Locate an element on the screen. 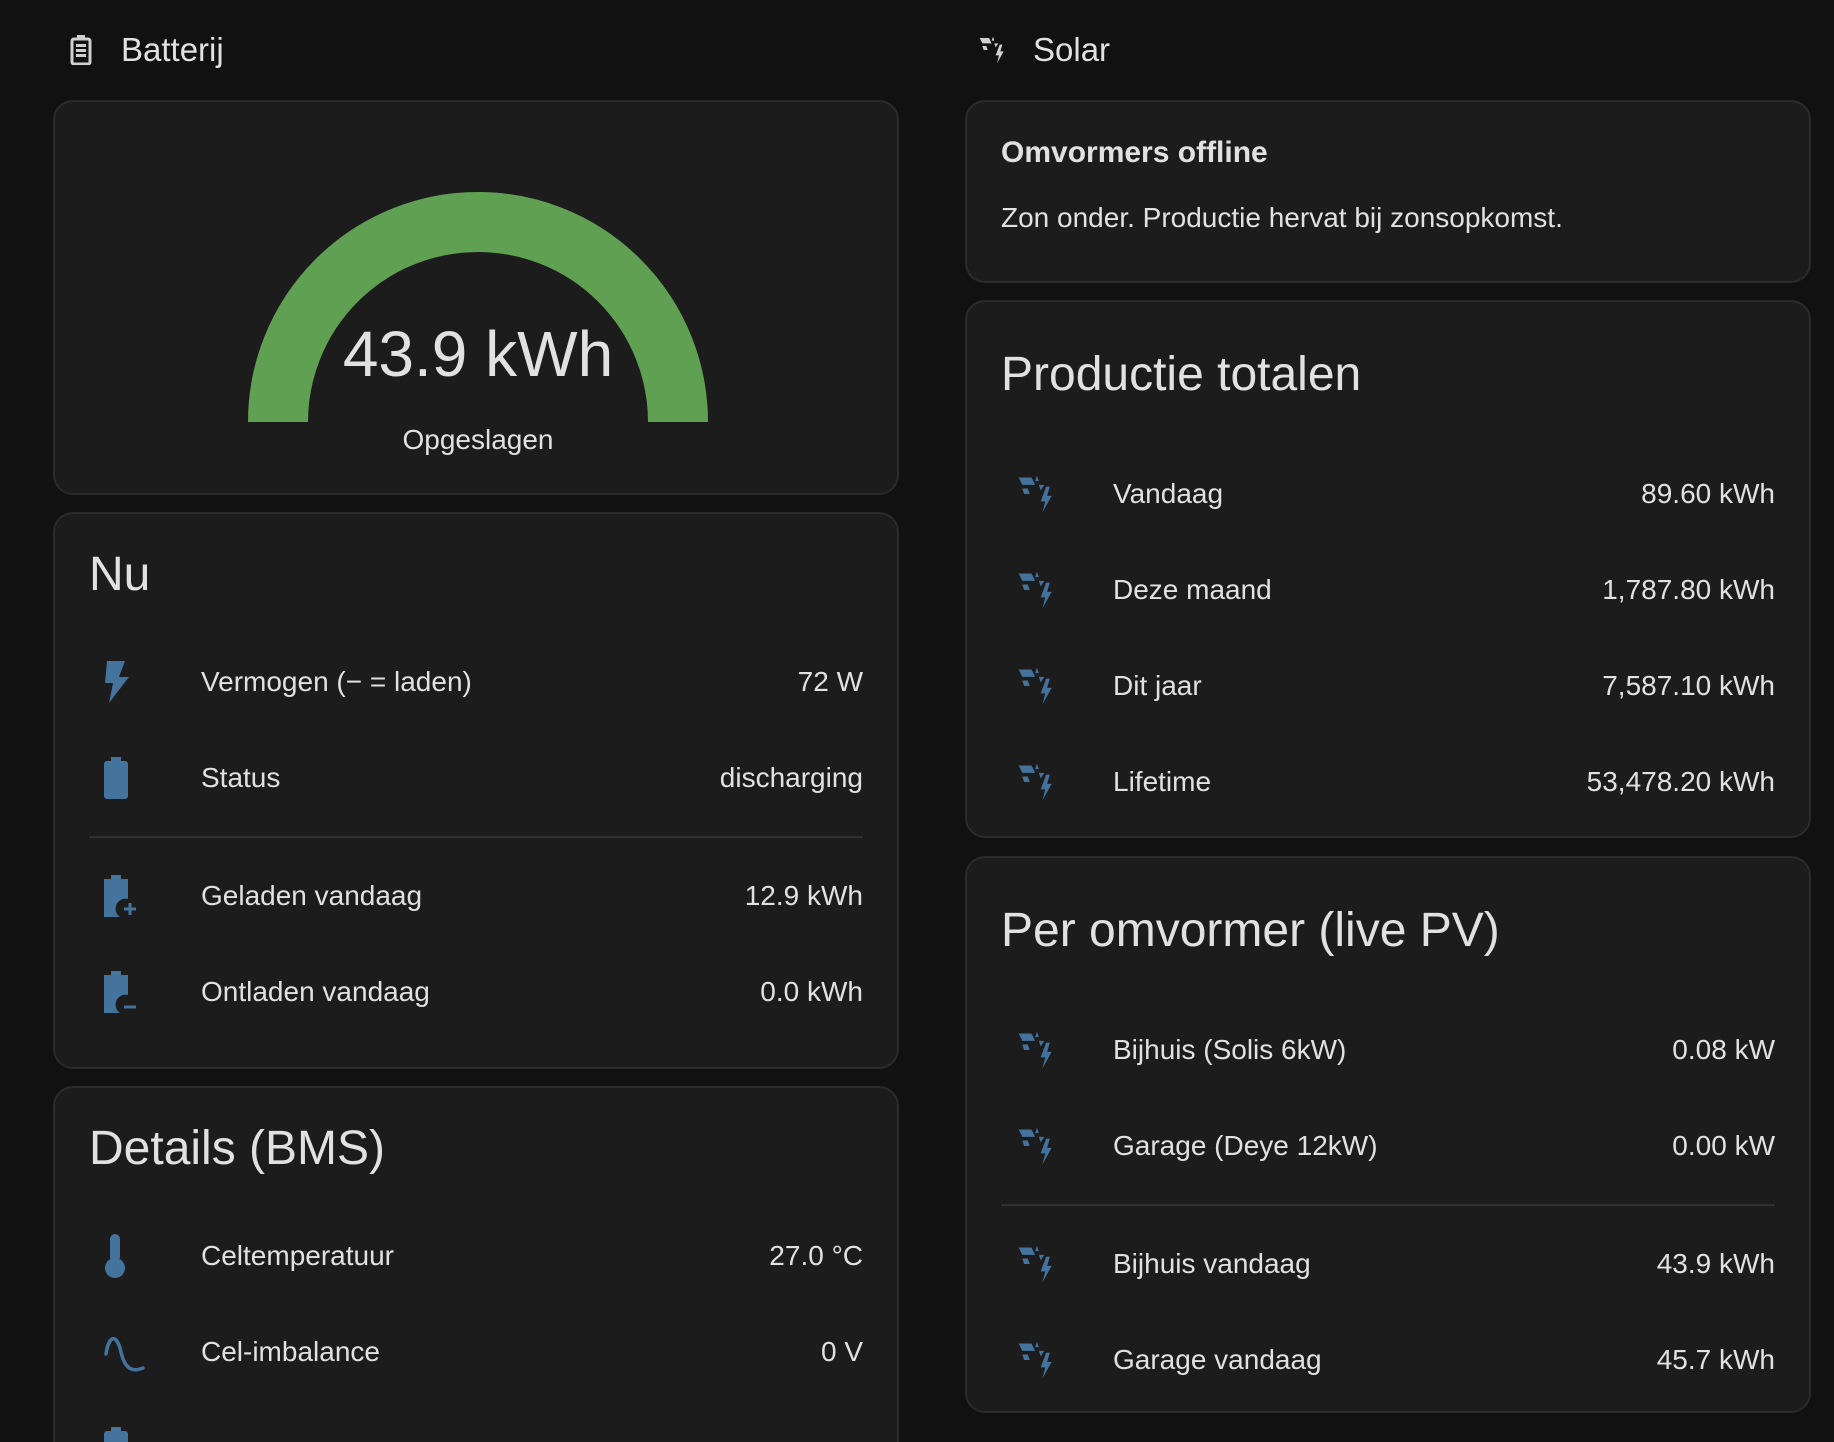 This screenshot has height=1442, width=1834. row-label: Garage (Deye 12kW) is located at coordinates (1245, 1145).